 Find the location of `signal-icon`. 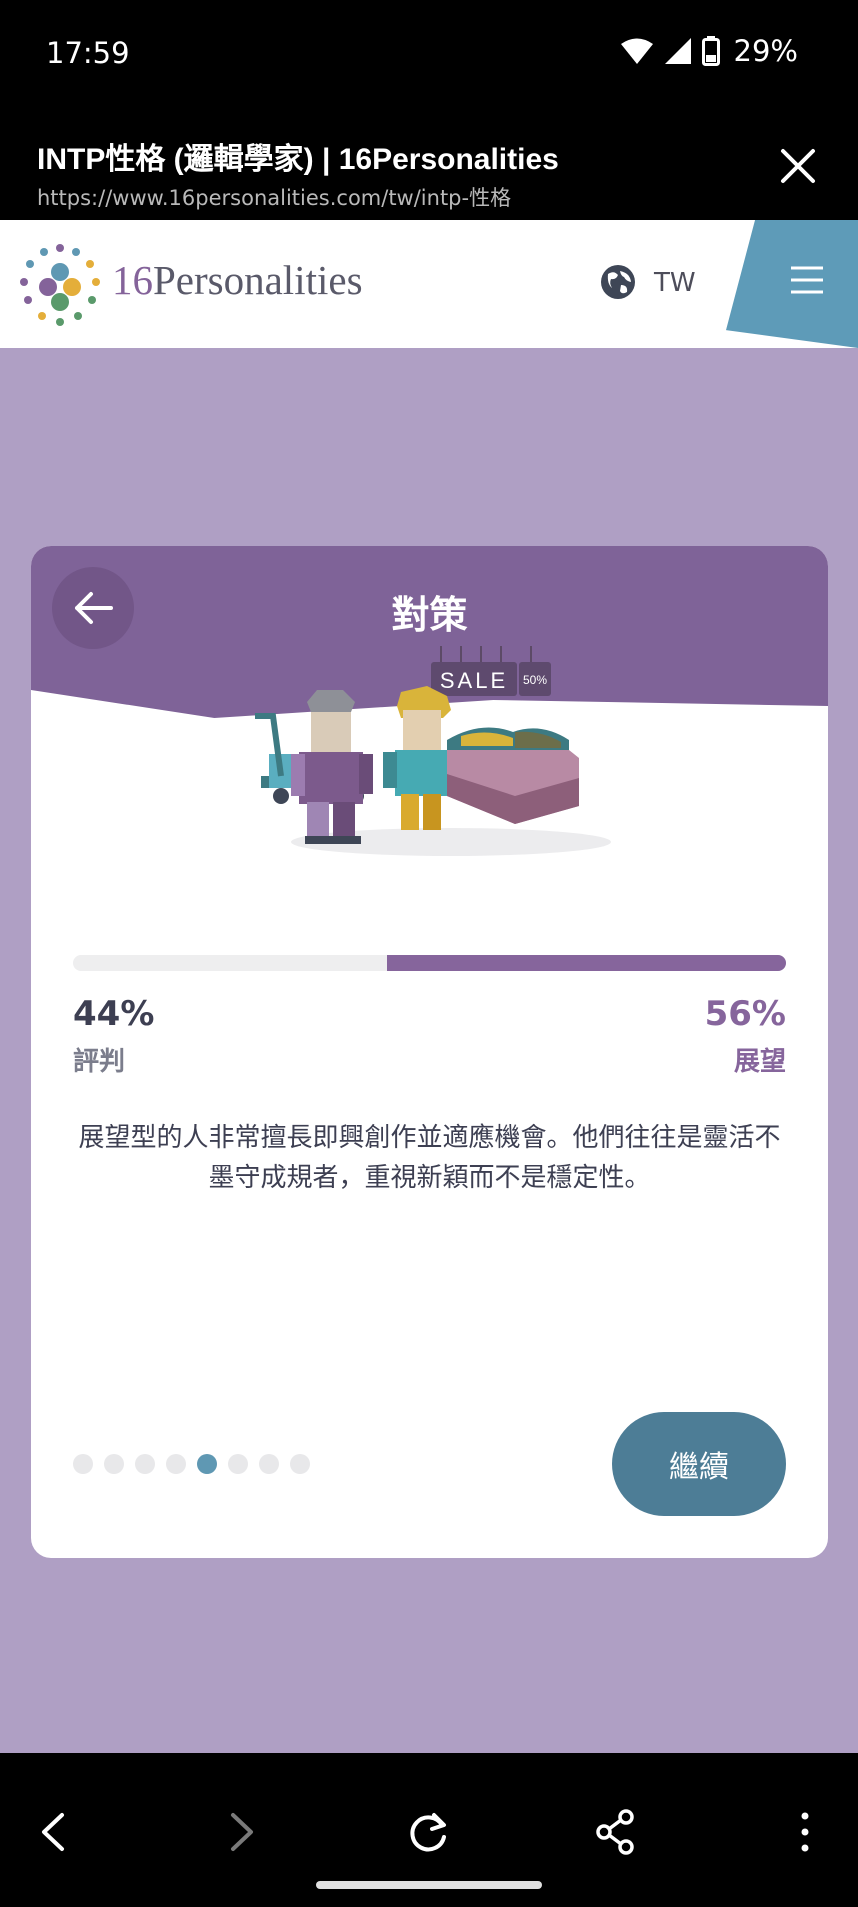

signal-icon is located at coordinates (677, 51).